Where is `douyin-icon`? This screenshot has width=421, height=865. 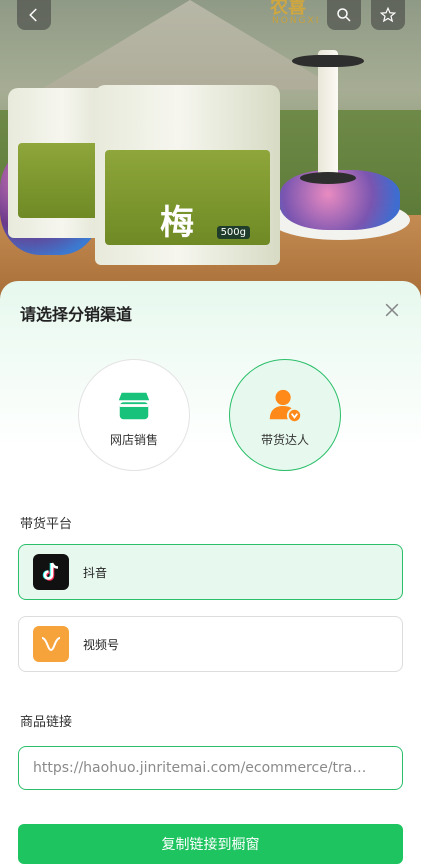
douyin-icon is located at coordinates (51, 572).